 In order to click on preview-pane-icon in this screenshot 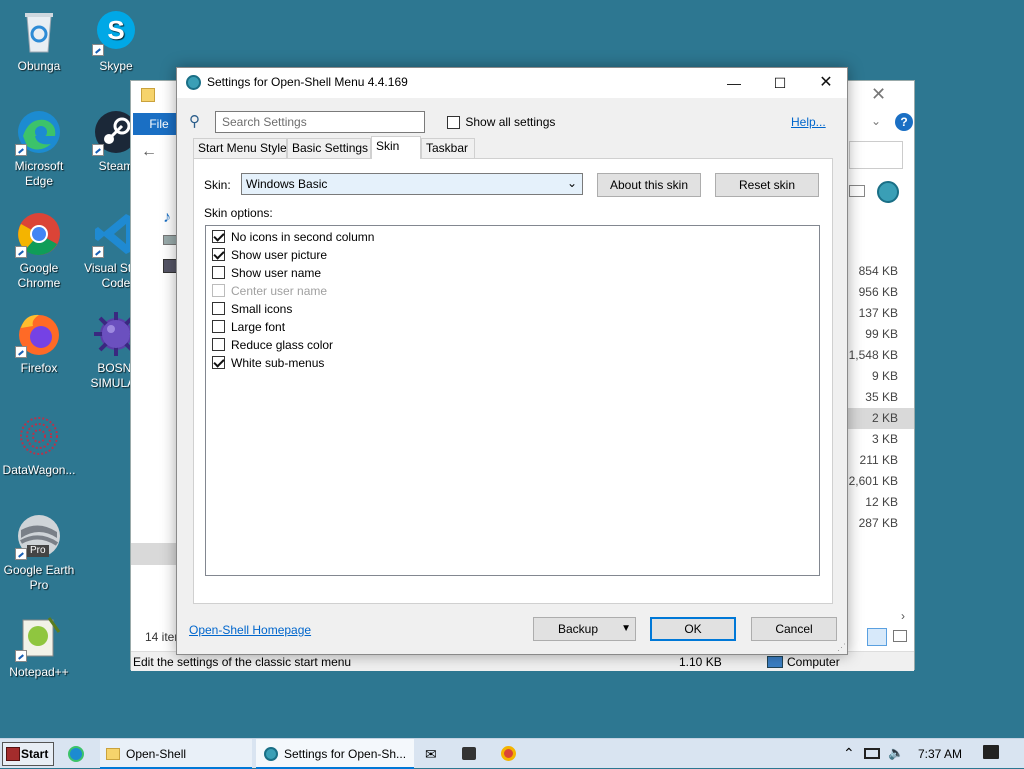, I will do `click(857, 191)`.